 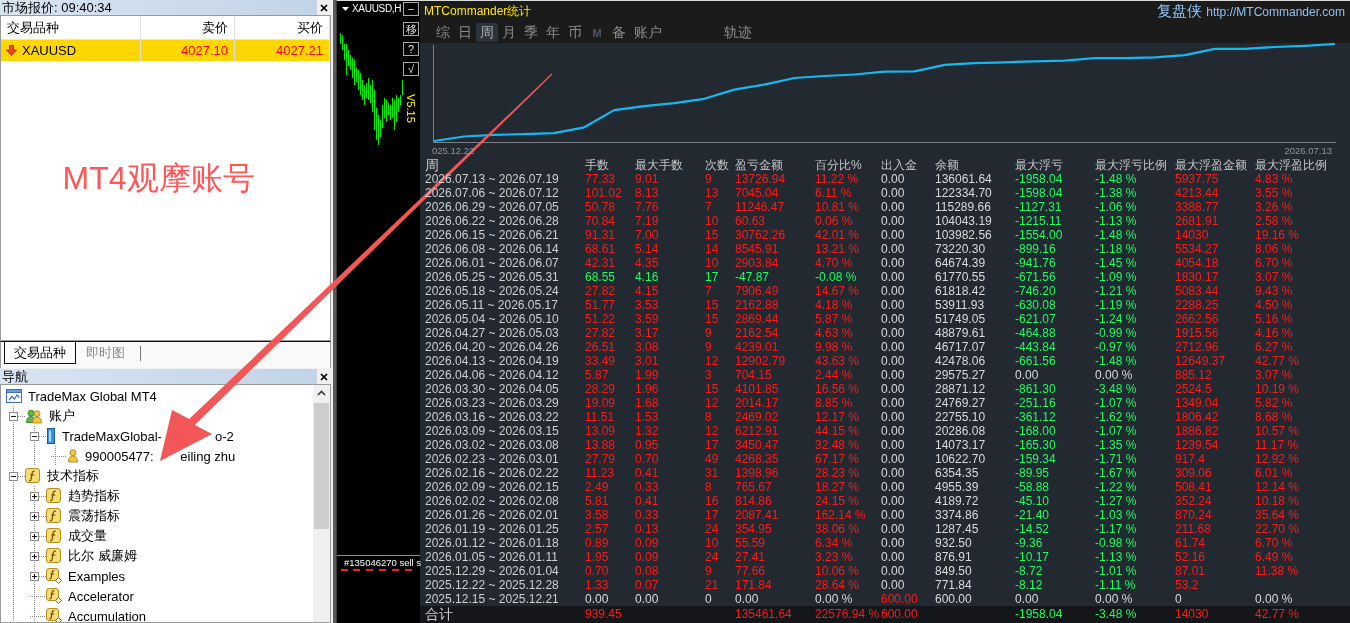 I want to click on period-tab: 日, so click(x=465, y=32).